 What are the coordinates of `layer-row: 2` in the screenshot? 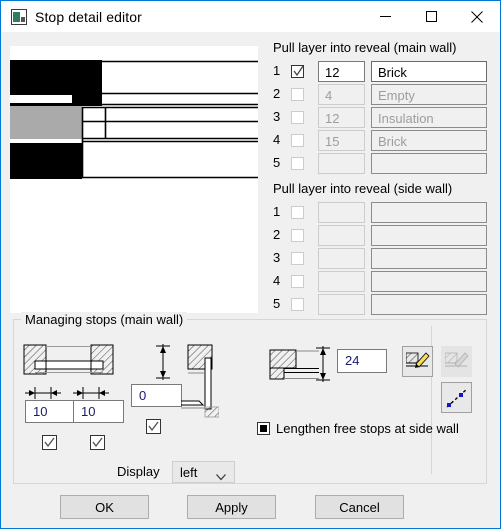 It's located at (380, 236).